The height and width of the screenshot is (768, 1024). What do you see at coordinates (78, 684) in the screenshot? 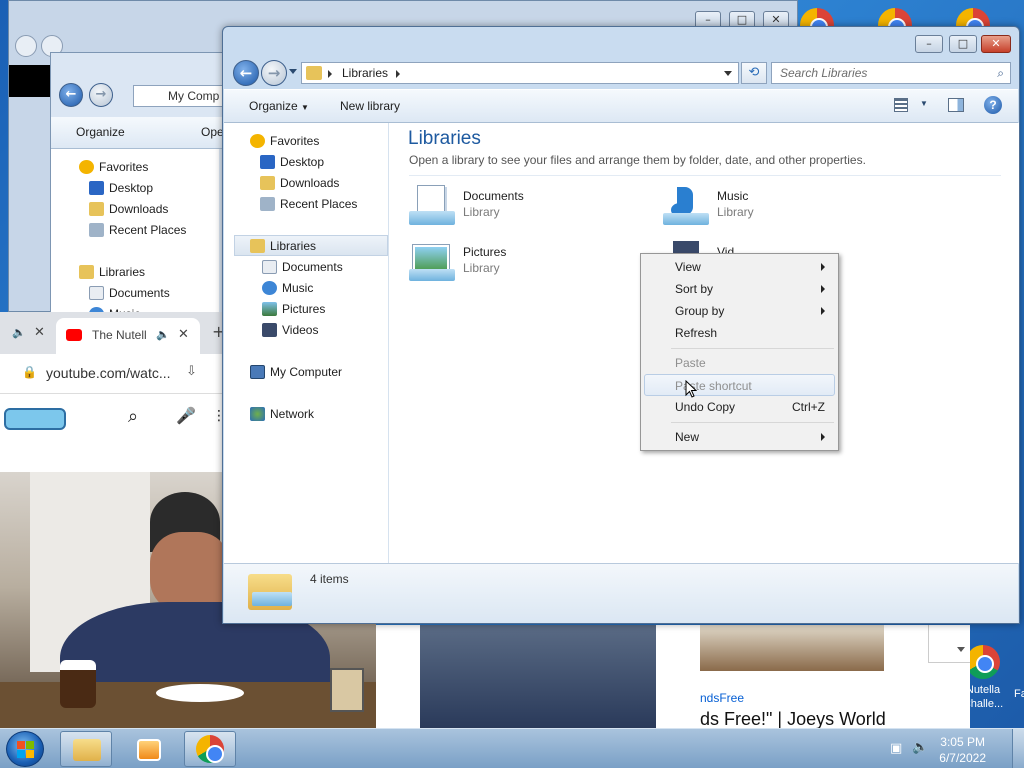
I see `nutella-jar` at bounding box center [78, 684].